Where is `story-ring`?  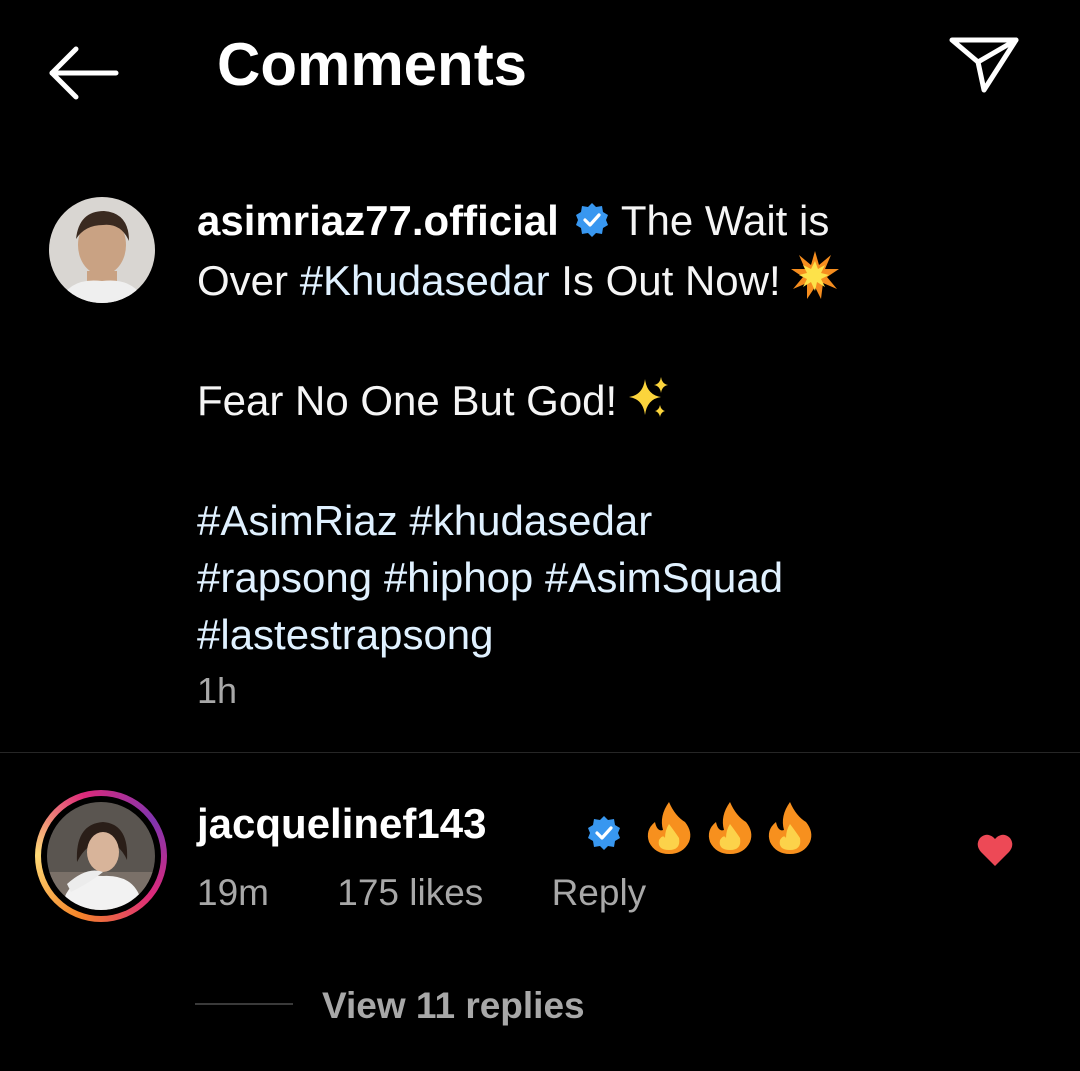
story-ring is located at coordinates (101, 856).